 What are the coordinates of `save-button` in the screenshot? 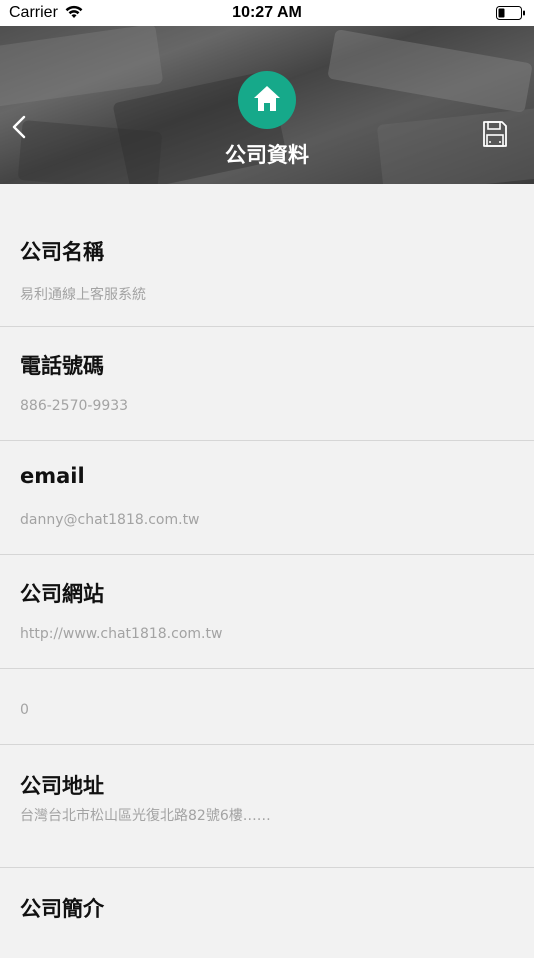 It's located at (495, 134).